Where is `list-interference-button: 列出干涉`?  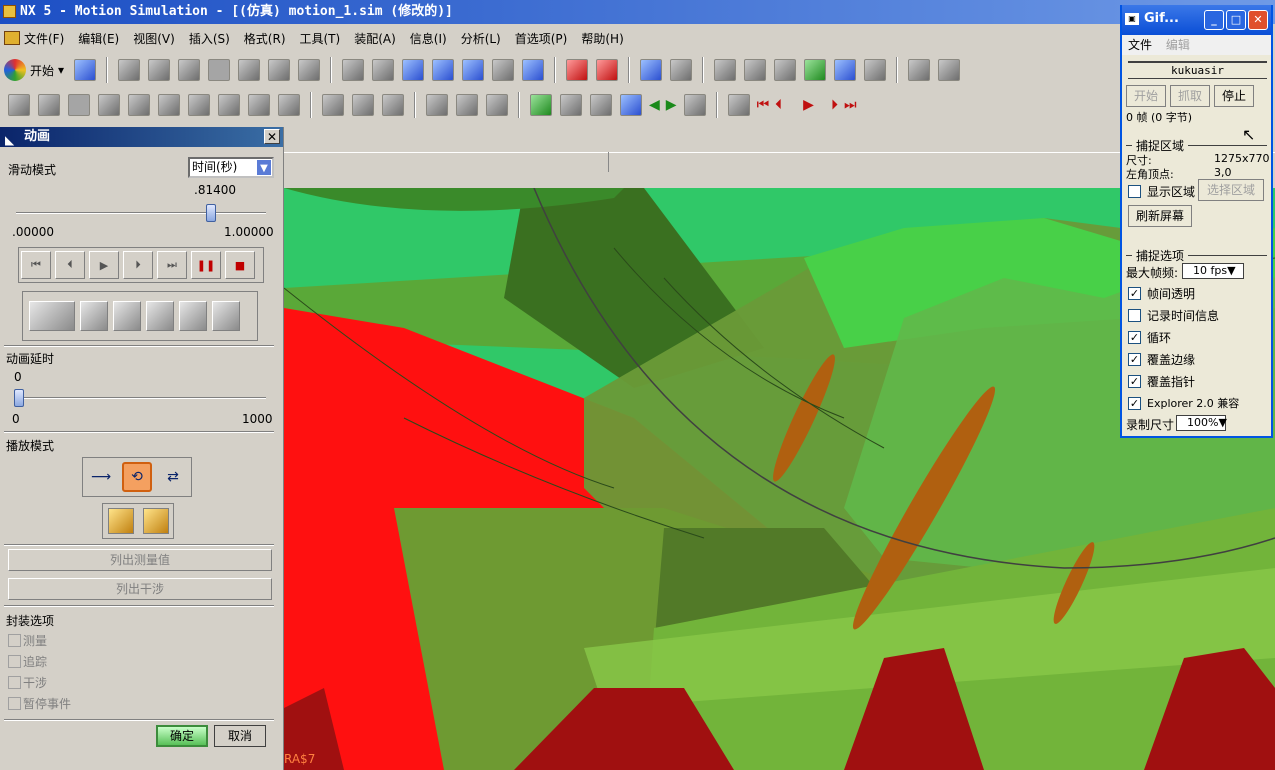 list-interference-button: 列出干涉 is located at coordinates (140, 589).